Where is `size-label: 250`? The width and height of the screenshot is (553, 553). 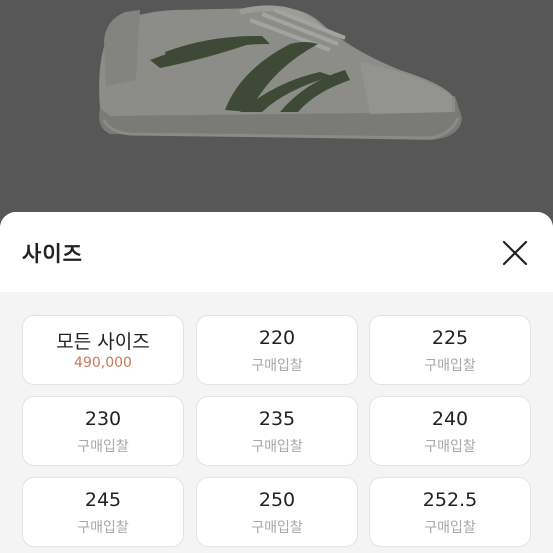 size-label: 250 is located at coordinates (277, 500).